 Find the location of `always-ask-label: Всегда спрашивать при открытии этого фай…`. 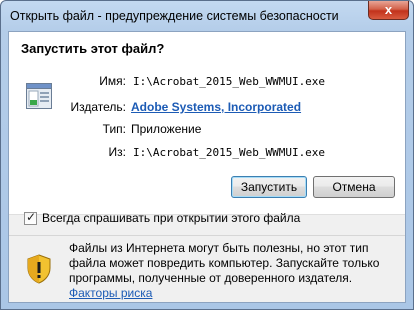

always-ask-label: Всегда спрашивать при открытии этого фай… is located at coordinates (171, 218).